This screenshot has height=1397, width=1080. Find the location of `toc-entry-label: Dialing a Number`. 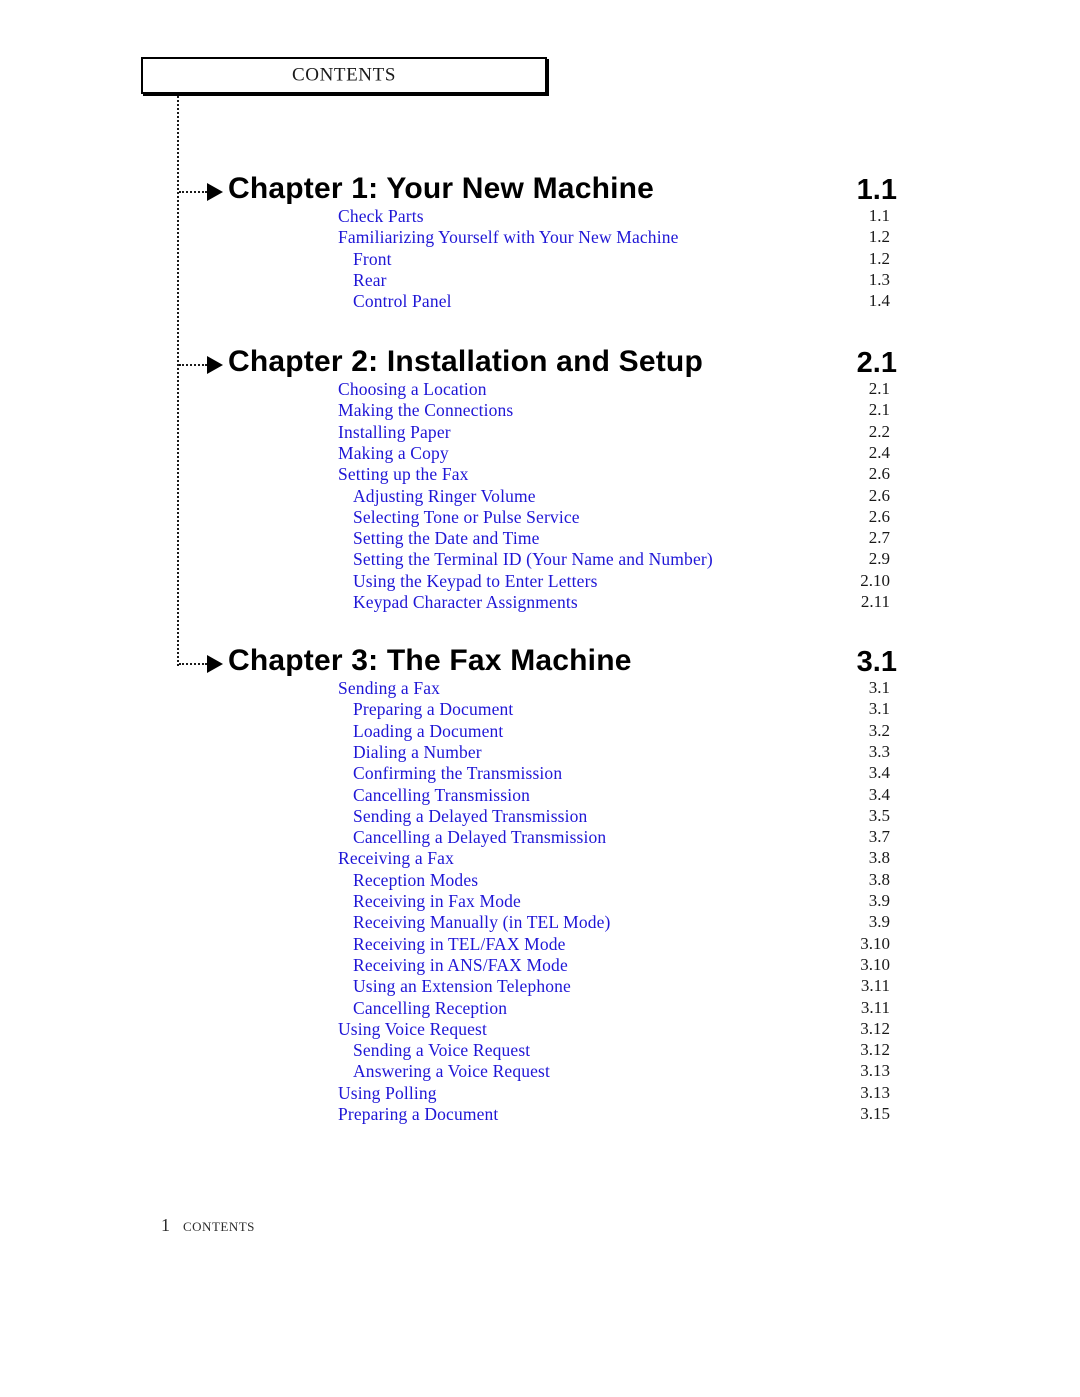

toc-entry-label: Dialing a Number is located at coordinates (417, 751).